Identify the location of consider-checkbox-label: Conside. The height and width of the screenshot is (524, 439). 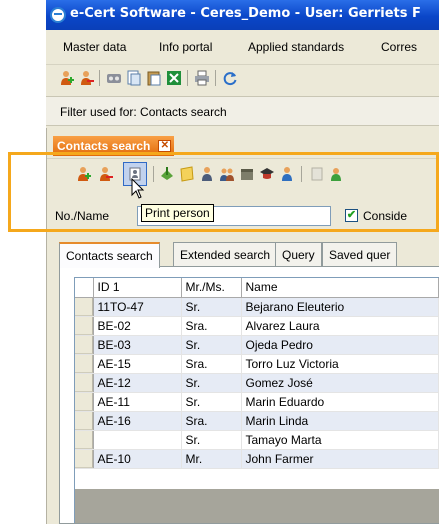
(385, 216).